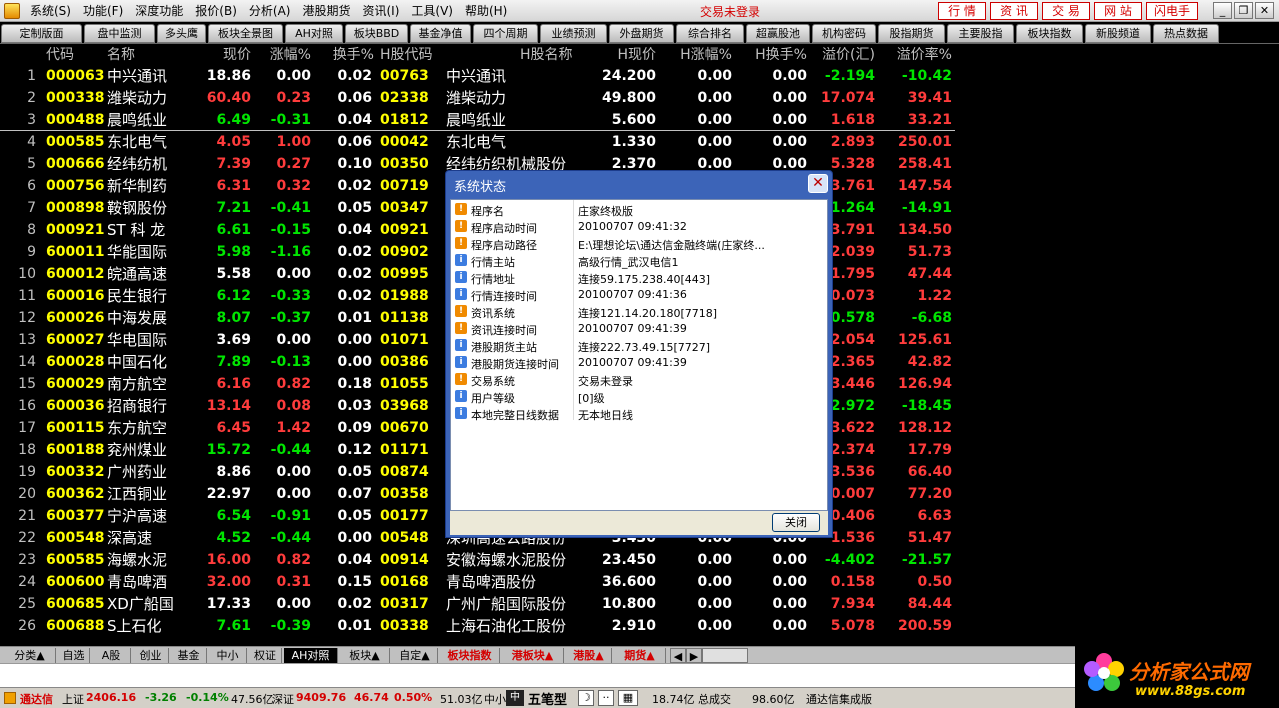  What do you see at coordinates (159, 10) in the screenshot?
I see `menu-item: 深度功能` at bounding box center [159, 10].